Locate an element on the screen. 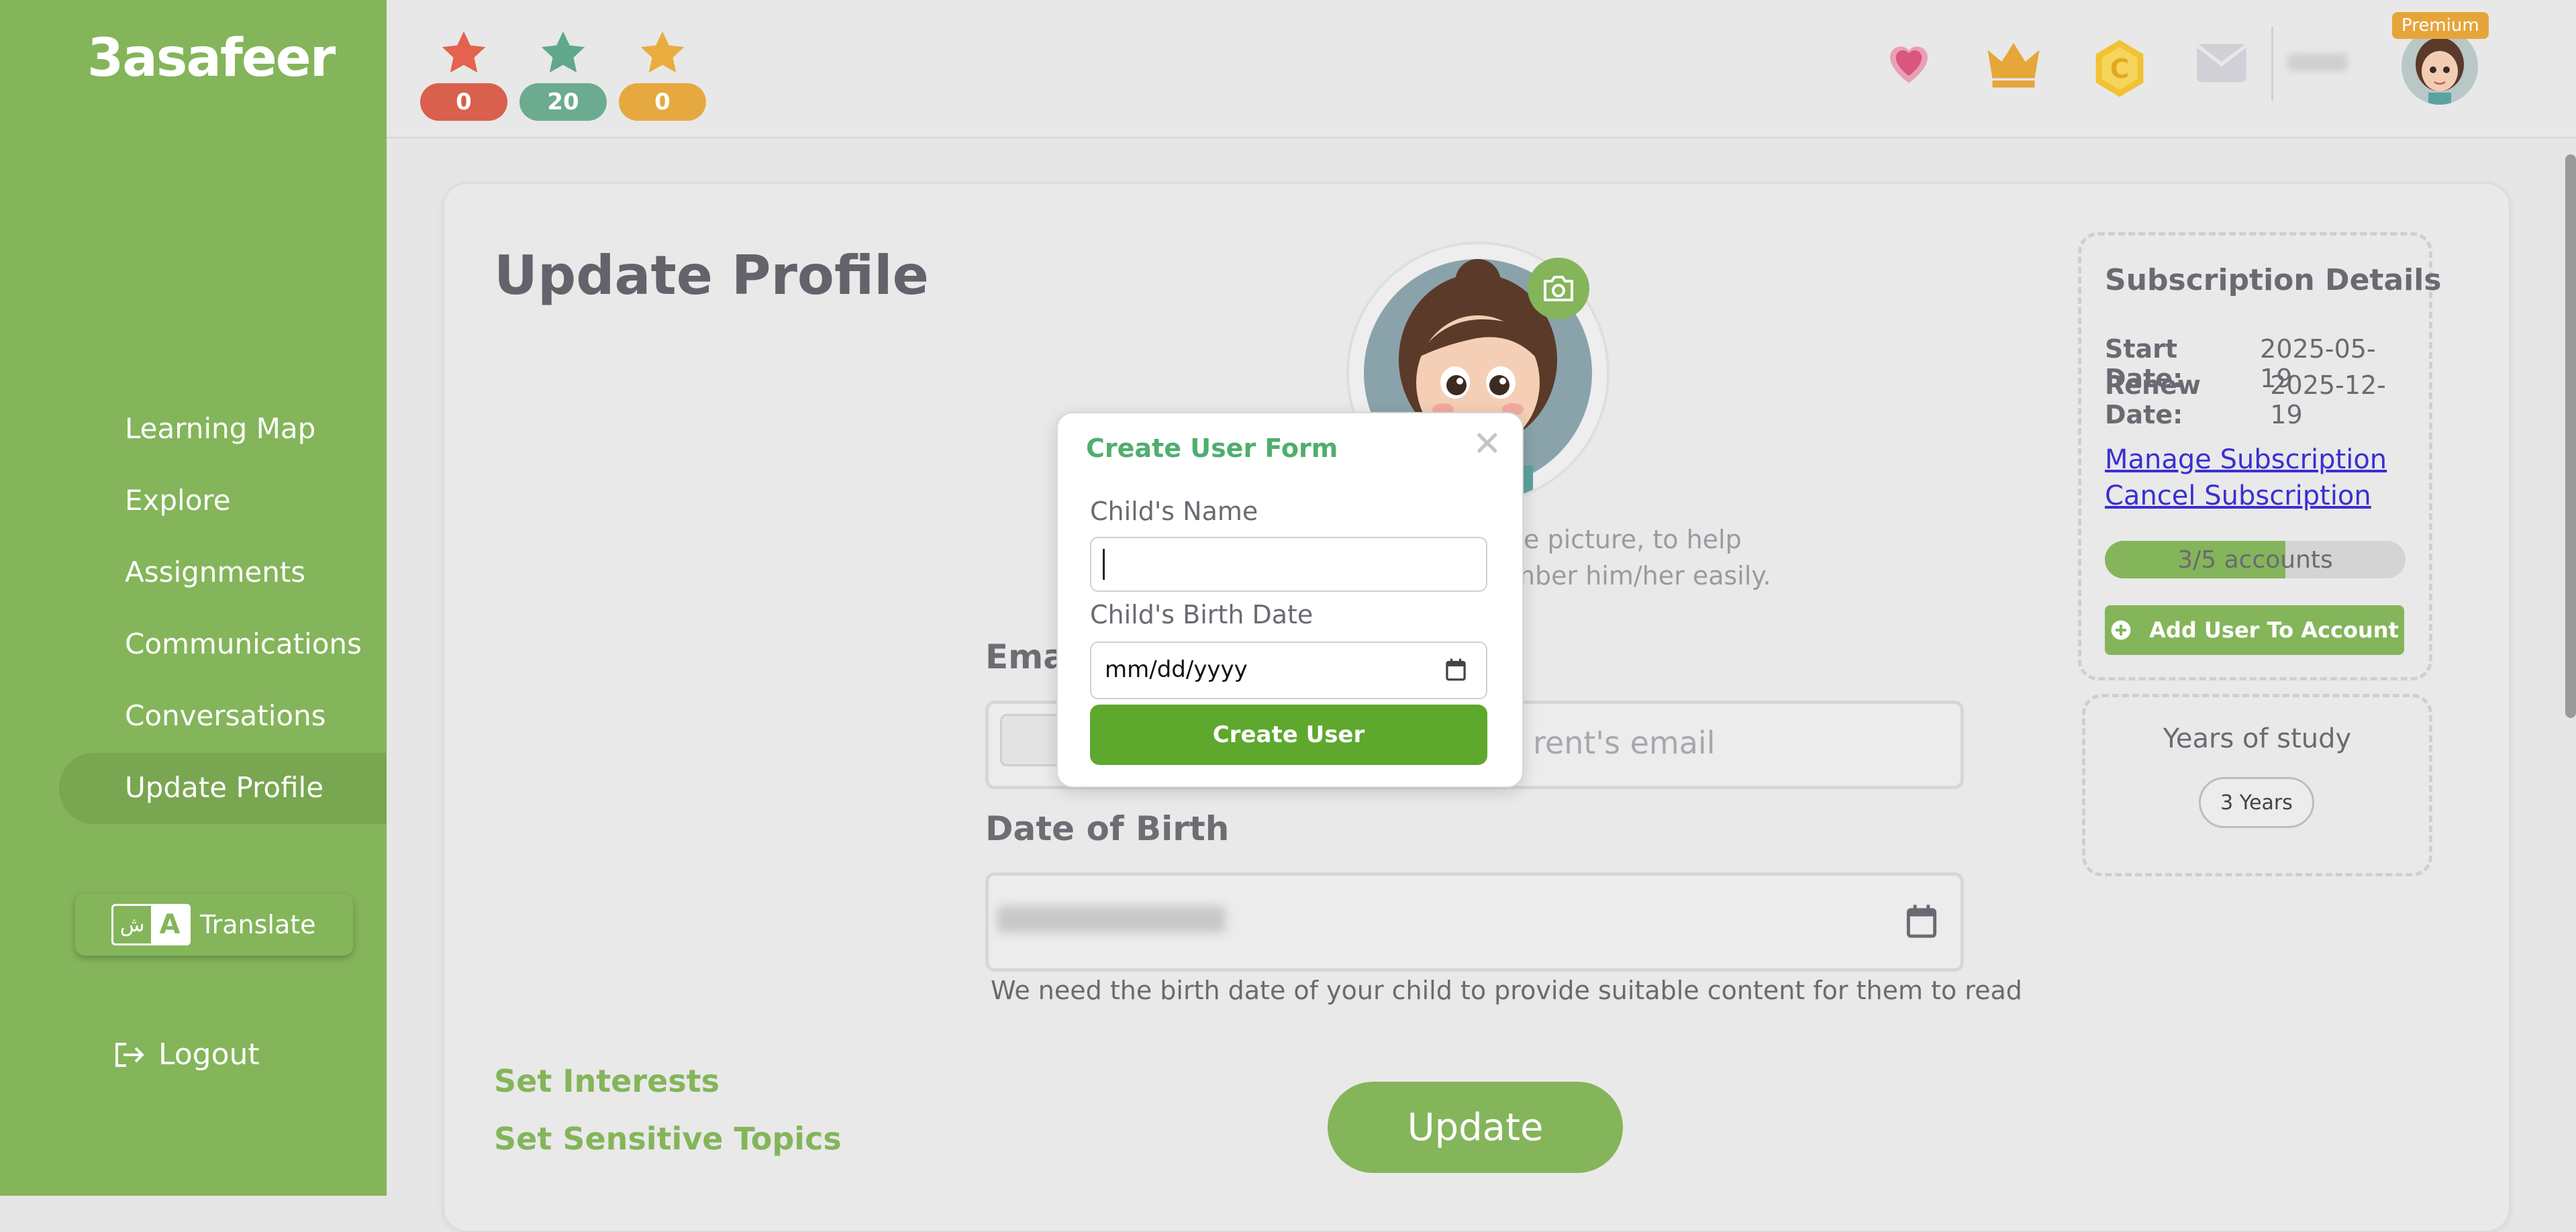  dob-label: Date of Birth is located at coordinates (1107, 828).